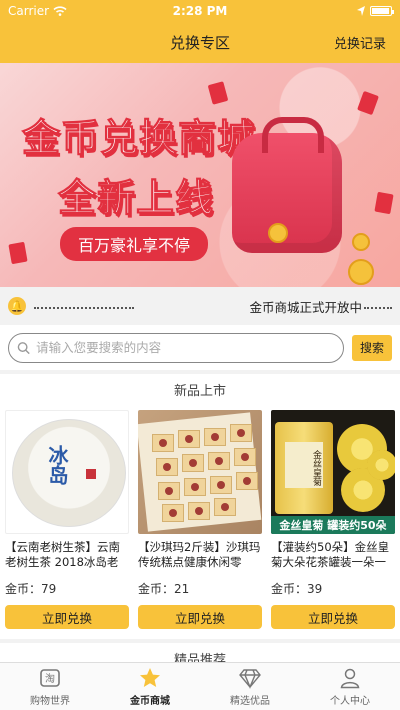 This screenshot has height=710, width=400. I want to click on page-title: 兑换专区, so click(199, 43).